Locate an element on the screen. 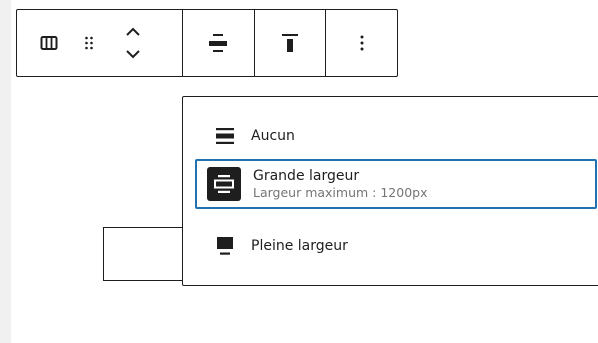  menu-item-texts: Grande largeur Largeur maximum : 1200px is located at coordinates (340, 184).